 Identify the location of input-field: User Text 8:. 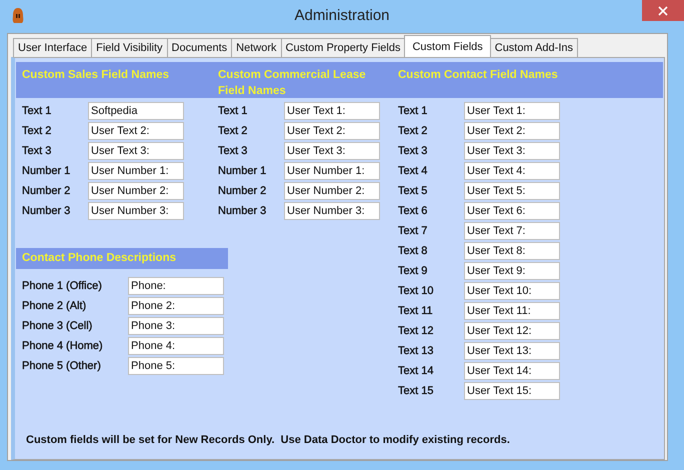
(512, 251).